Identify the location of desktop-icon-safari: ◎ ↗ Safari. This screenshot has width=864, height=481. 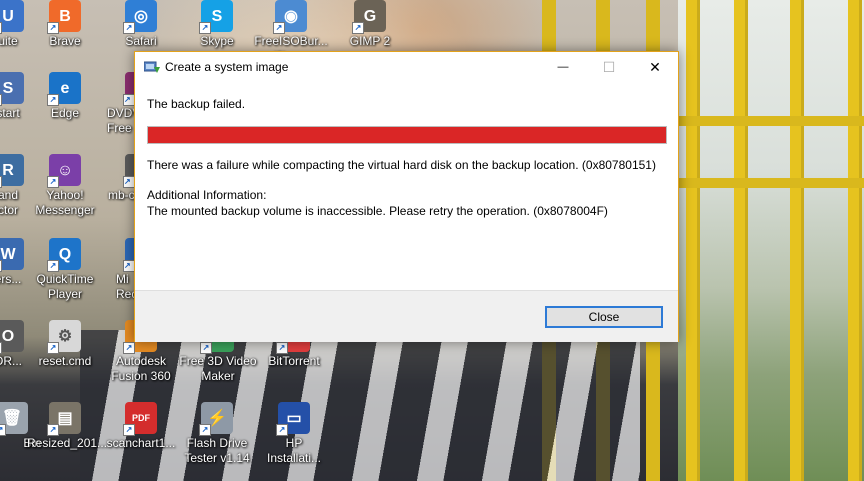
(141, 24).